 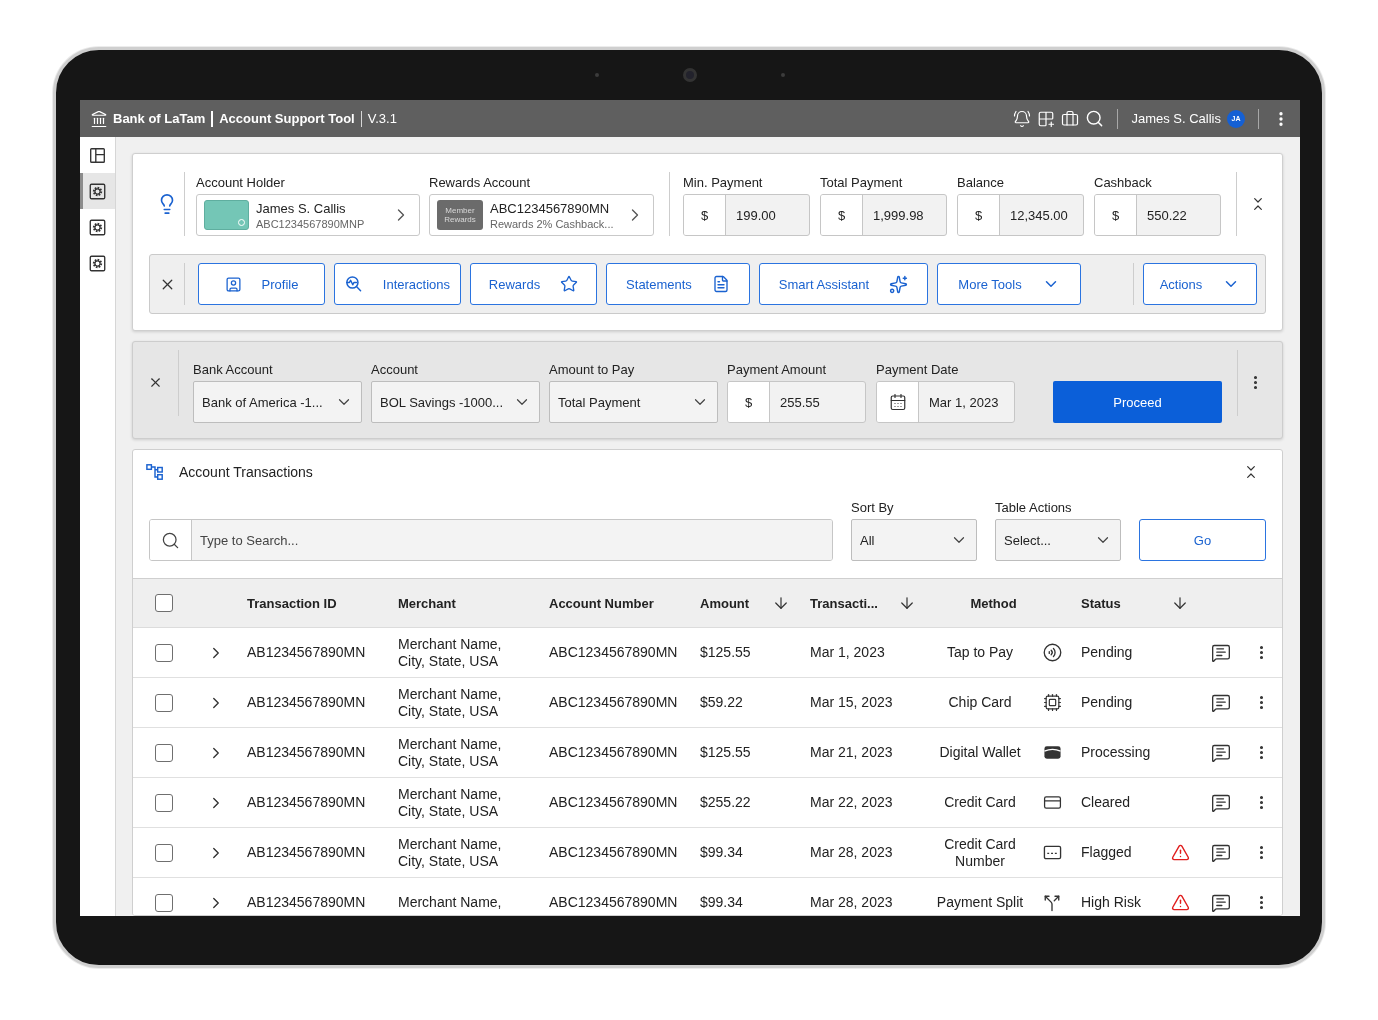 What do you see at coordinates (1106, 852) in the screenshot?
I see `transaction-status: Flagged` at bounding box center [1106, 852].